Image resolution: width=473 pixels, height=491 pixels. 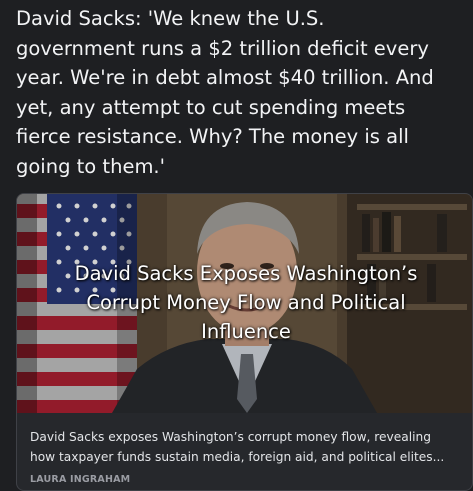 I want to click on thumbnail-title-line: Corrupt Money Flow and Political, so click(x=246, y=302).